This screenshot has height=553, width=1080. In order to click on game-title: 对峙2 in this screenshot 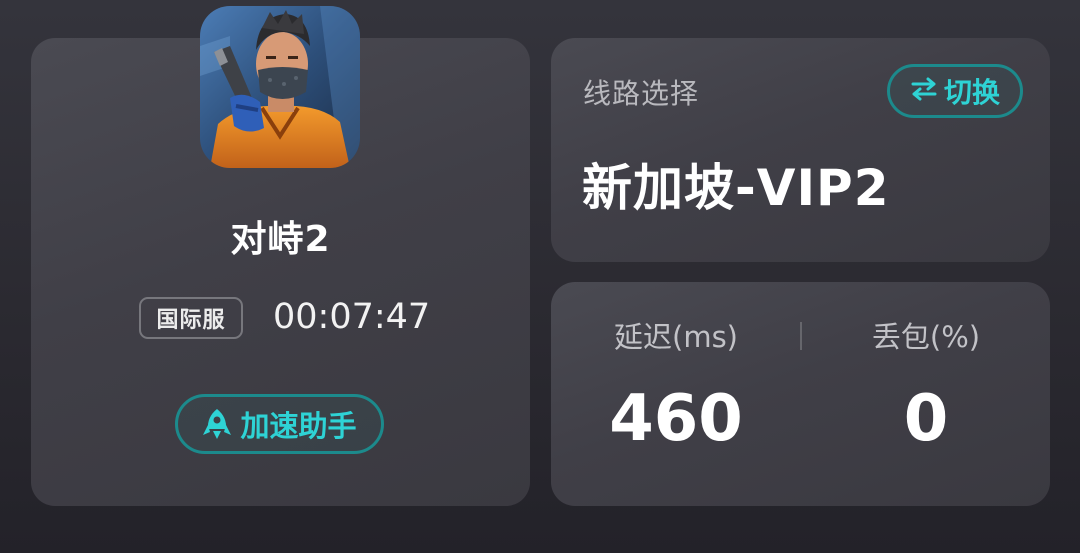, I will do `click(280, 239)`.